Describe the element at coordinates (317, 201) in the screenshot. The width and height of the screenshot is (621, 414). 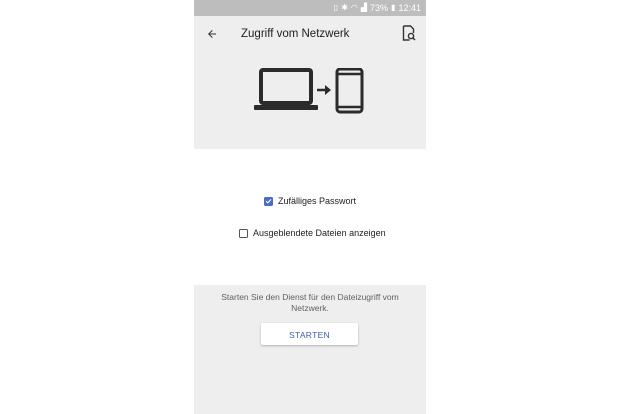
I see `random-password-label: Zufälliges Passwort` at that location.